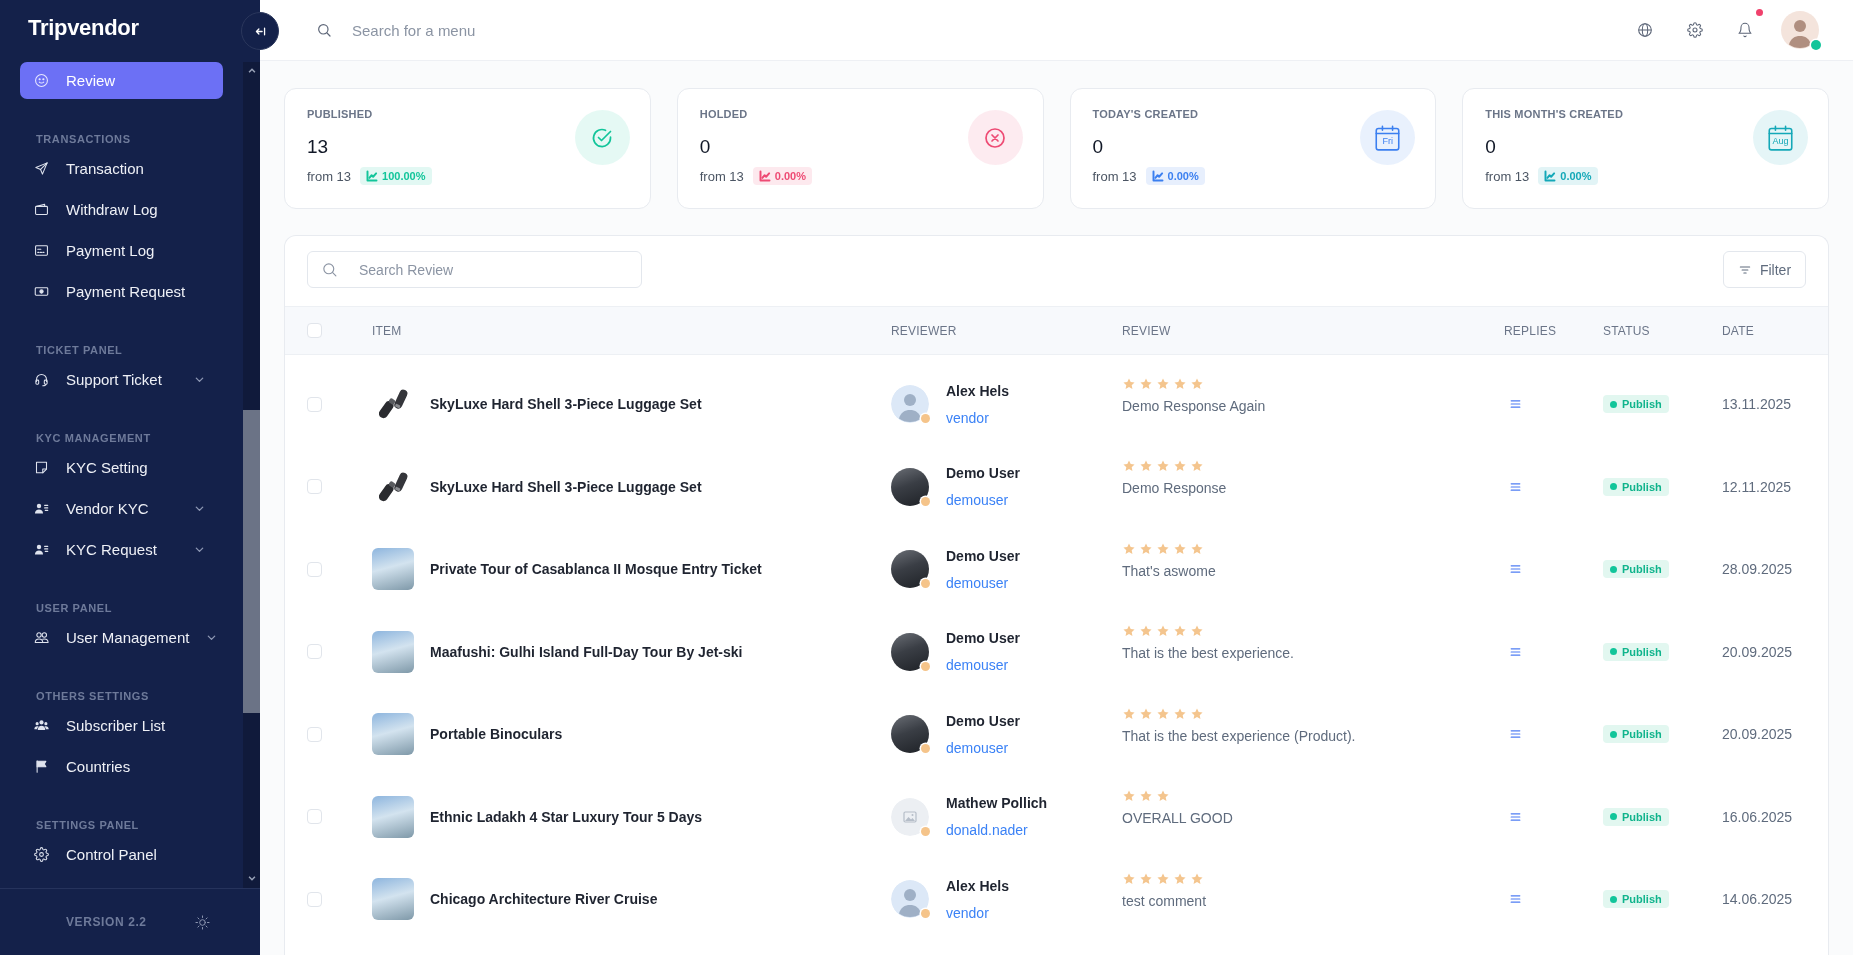 This screenshot has width=1853, height=955. Describe the element at coordinates (1745, 30) in the screenshot. I see `bell-icon` at that location.